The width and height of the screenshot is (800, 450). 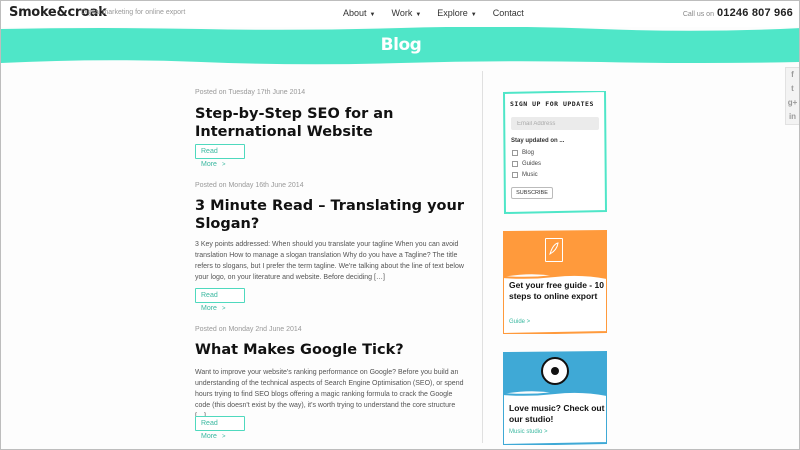 What do you see at coordinates (530, 175) in the screenshot?
I see `checkbox-label: Music` at bounding box center [530, 175].